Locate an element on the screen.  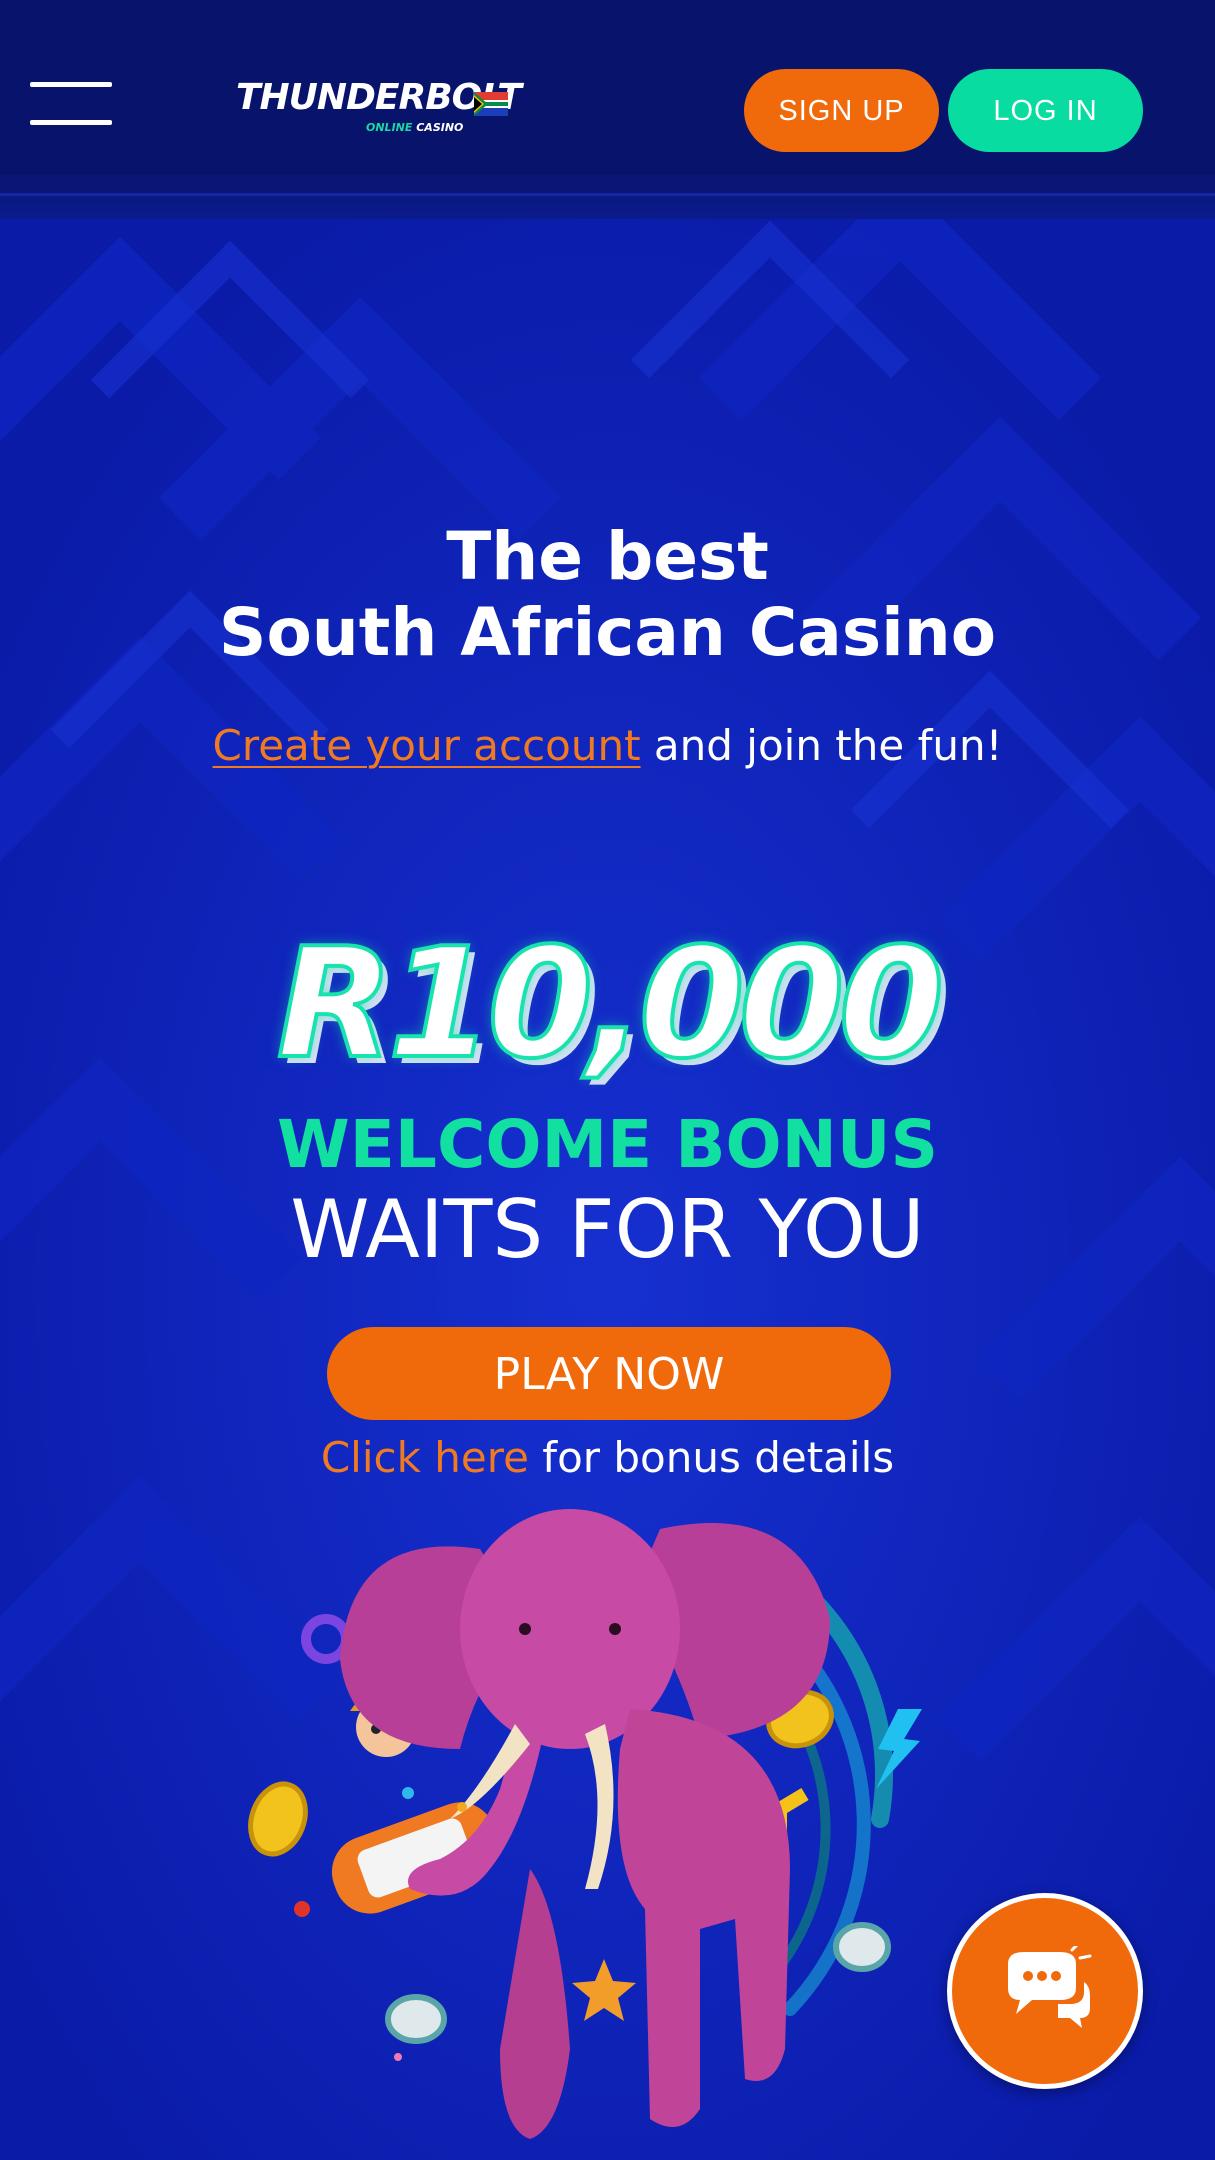
logo-casino: CASINO is located at coordinates (440, 127).